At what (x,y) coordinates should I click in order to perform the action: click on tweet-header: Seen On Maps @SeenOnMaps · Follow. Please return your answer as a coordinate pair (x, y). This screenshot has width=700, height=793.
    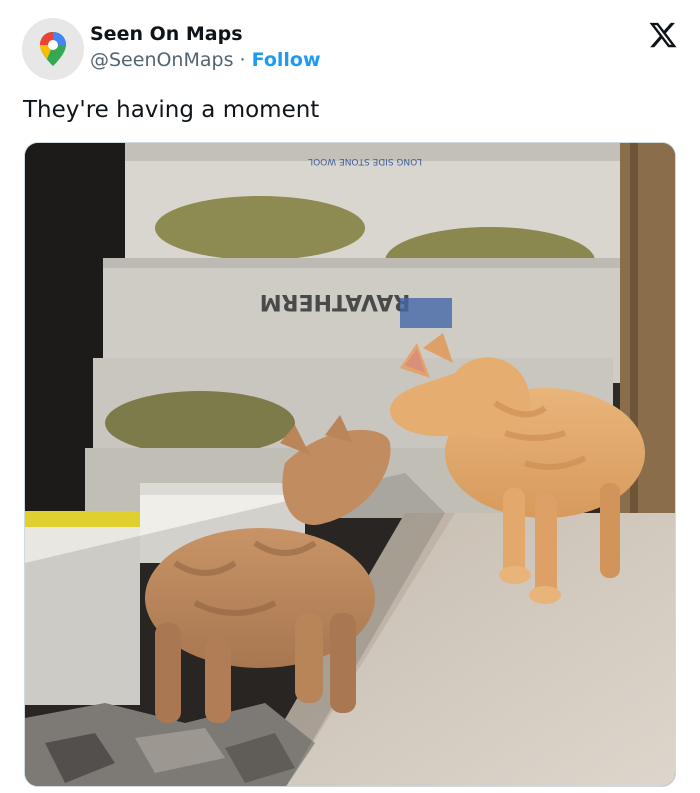
    Looking at the image, I should click on (352, 49).